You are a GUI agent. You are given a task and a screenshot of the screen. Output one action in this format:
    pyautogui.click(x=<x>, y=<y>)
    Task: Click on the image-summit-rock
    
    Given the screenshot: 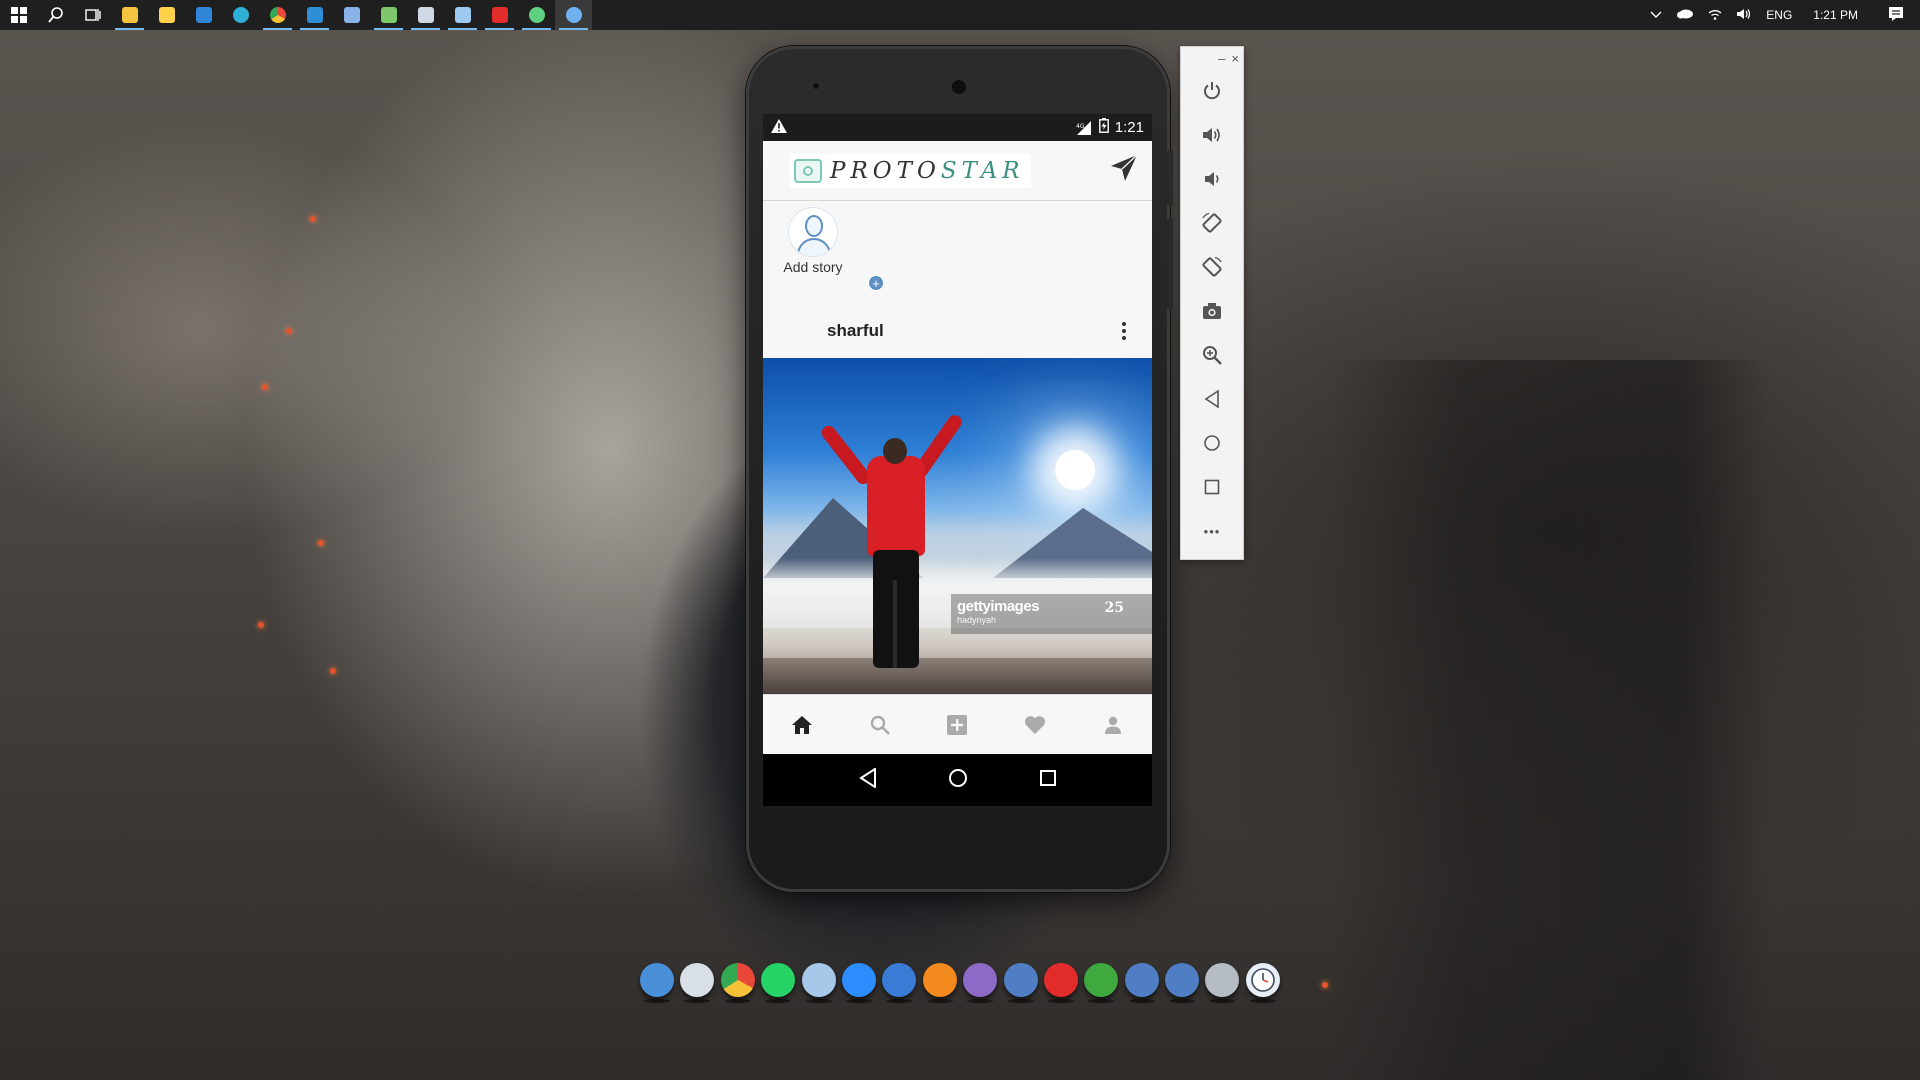 What is the action you would take?
    pyautogui.click(x=957, y=676)
    